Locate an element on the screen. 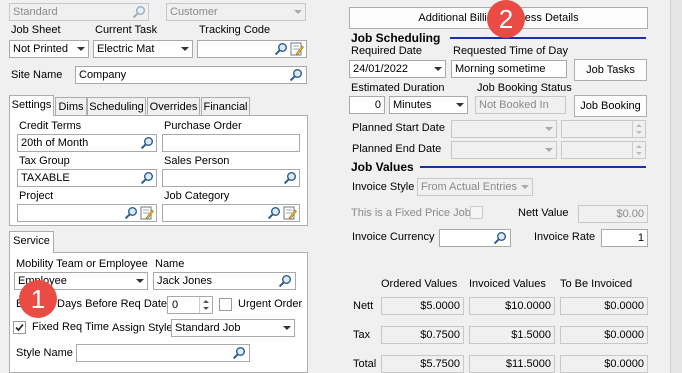  tax-group-value: TAXABLE is located at coordinates (45, 178).